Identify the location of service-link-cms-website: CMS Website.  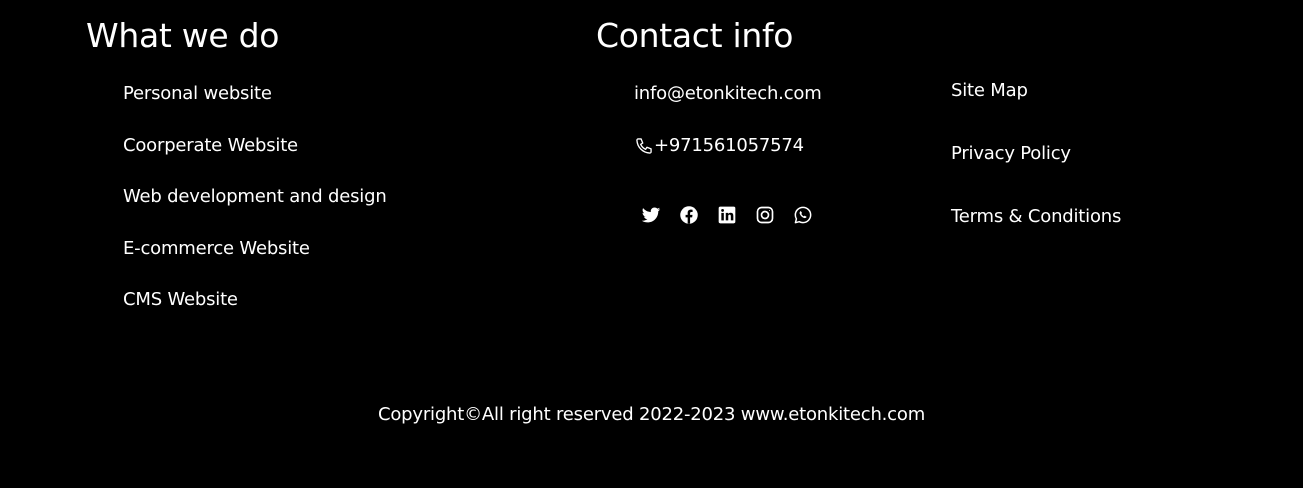
(180, 300).